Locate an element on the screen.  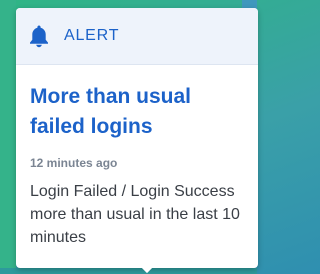
background-bottom is located at coordinates (128, 271).